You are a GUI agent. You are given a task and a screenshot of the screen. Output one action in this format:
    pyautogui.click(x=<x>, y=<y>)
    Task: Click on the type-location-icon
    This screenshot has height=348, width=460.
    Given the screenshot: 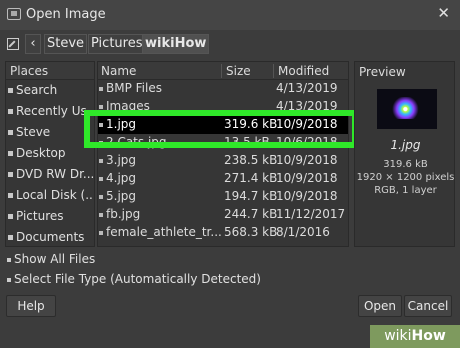 What is the action you would take?
    pyautogui.click(x=13, y=44)
    